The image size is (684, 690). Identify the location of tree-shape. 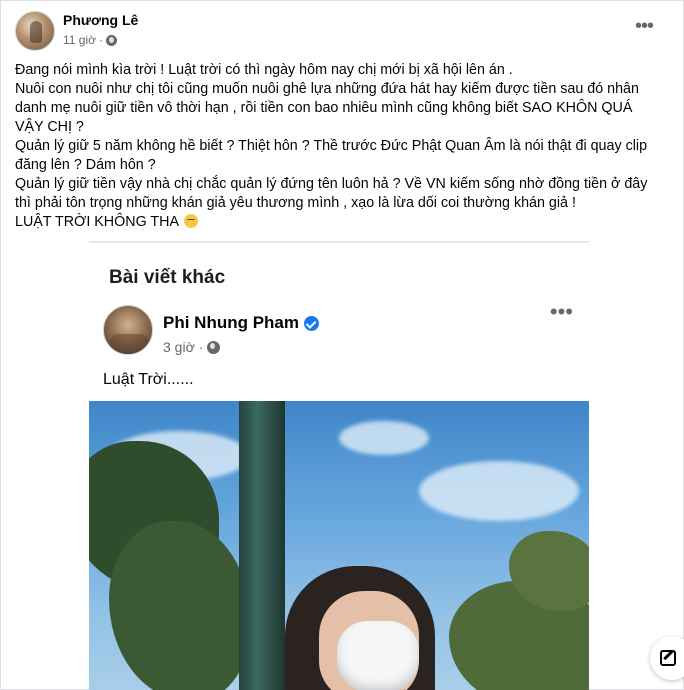
(179, 605).